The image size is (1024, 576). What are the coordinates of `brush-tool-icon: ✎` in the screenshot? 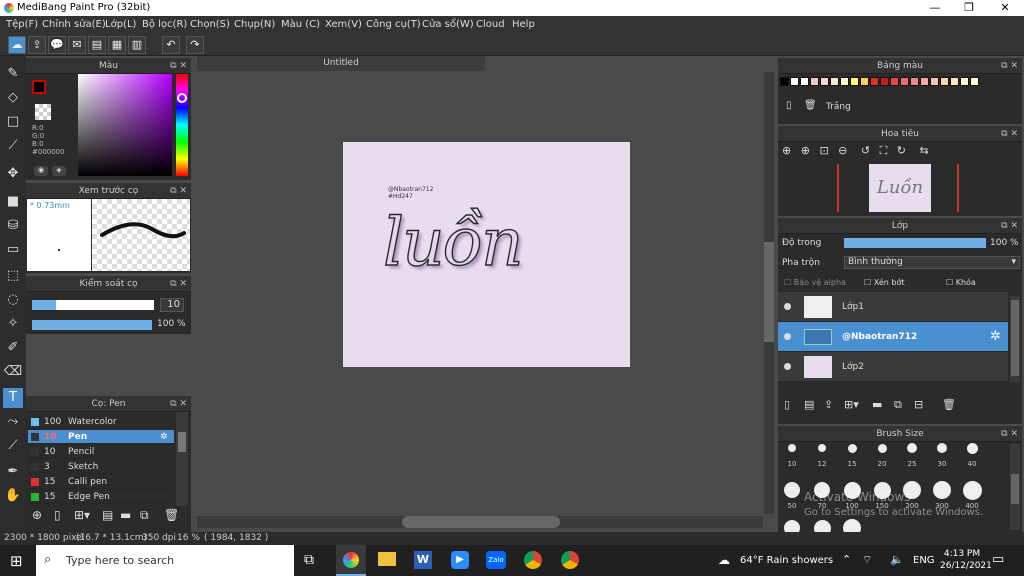 It's located at (13, 74).